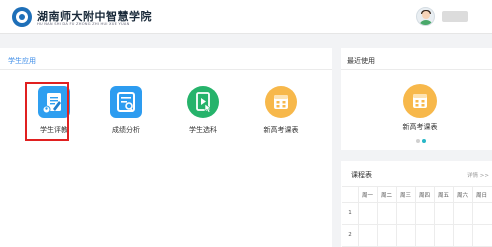  Describe the element at coordinates (424, 196) in the screenshot. I see `column-header-day: 周四` at that location.